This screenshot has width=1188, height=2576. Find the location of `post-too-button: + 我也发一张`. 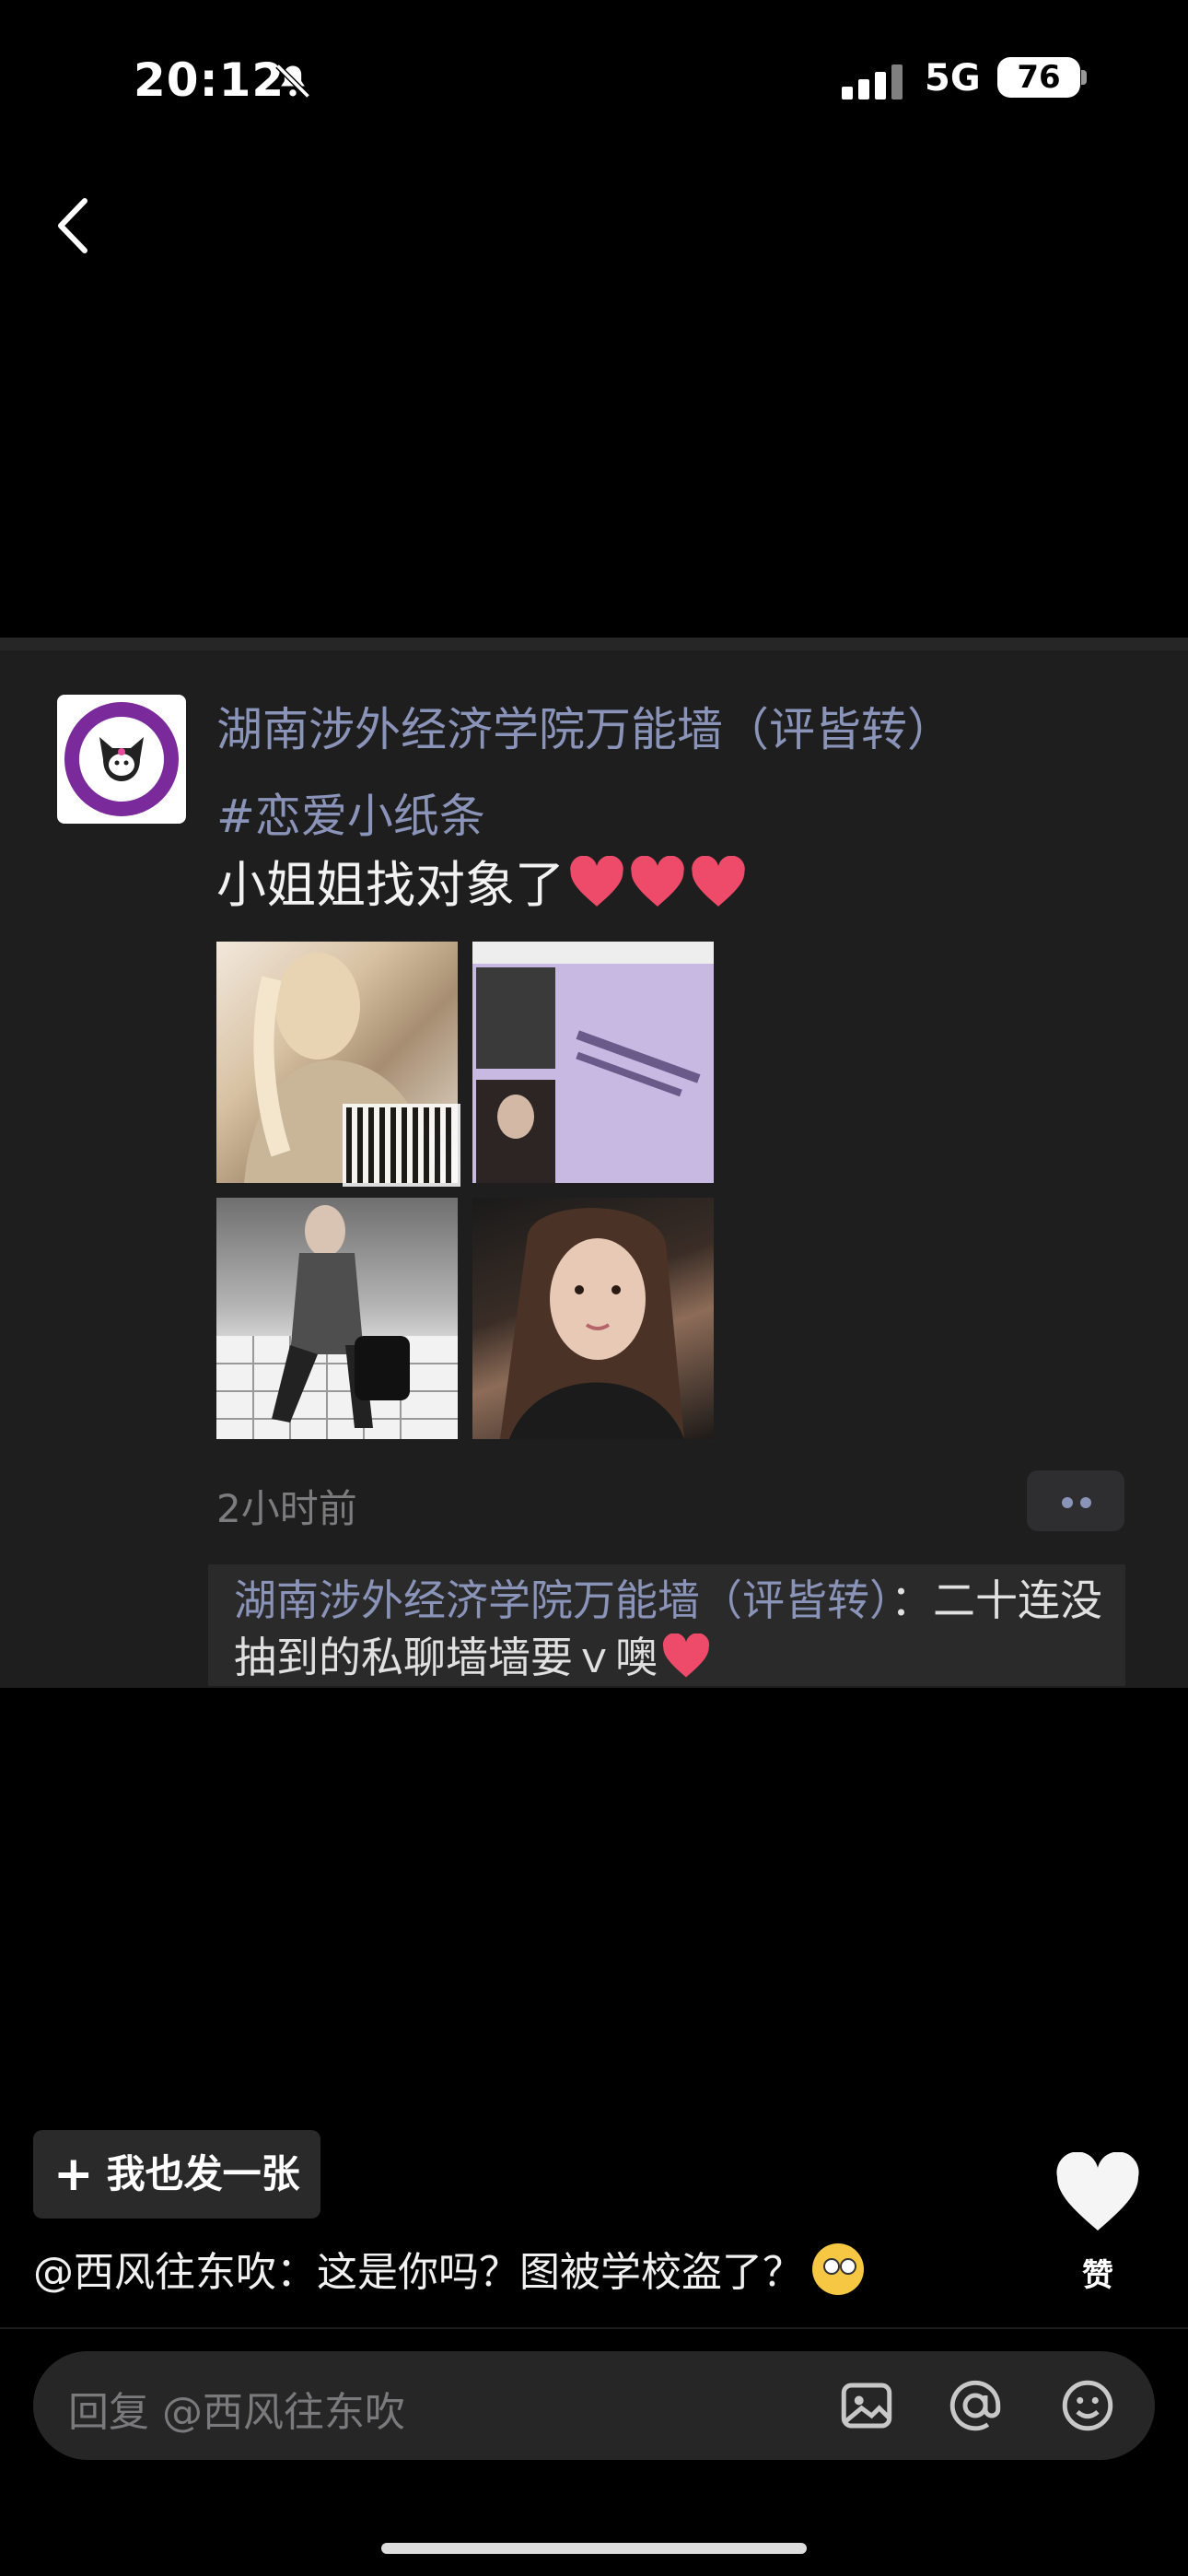

post-too-button: + 我也发一张 is located at coordinates (176, 2174).